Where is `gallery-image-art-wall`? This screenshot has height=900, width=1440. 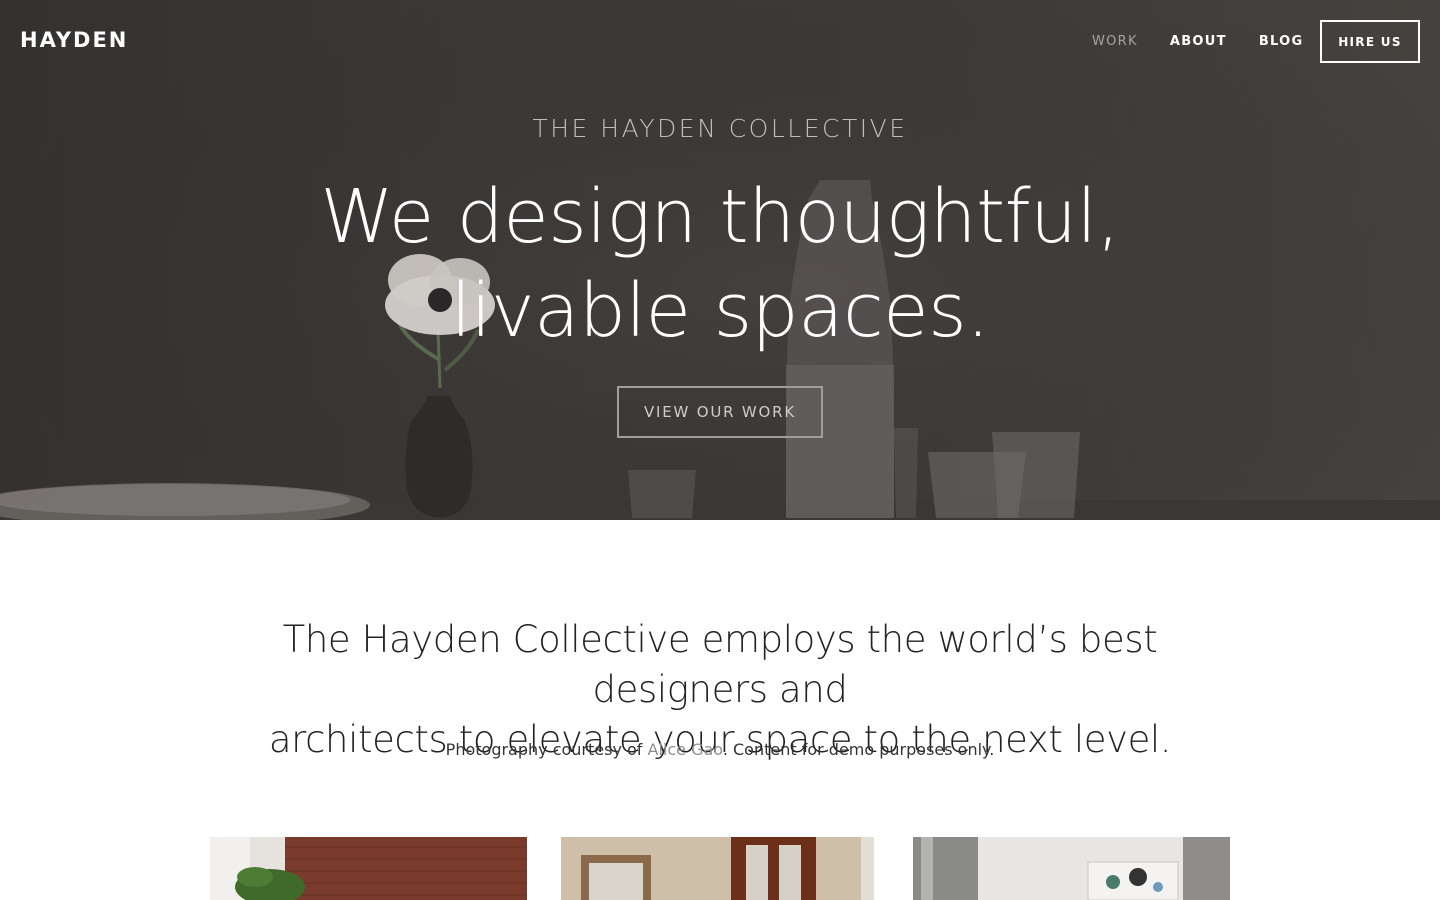 gallery-image-art-wall is located at coordinates (1071, 868).